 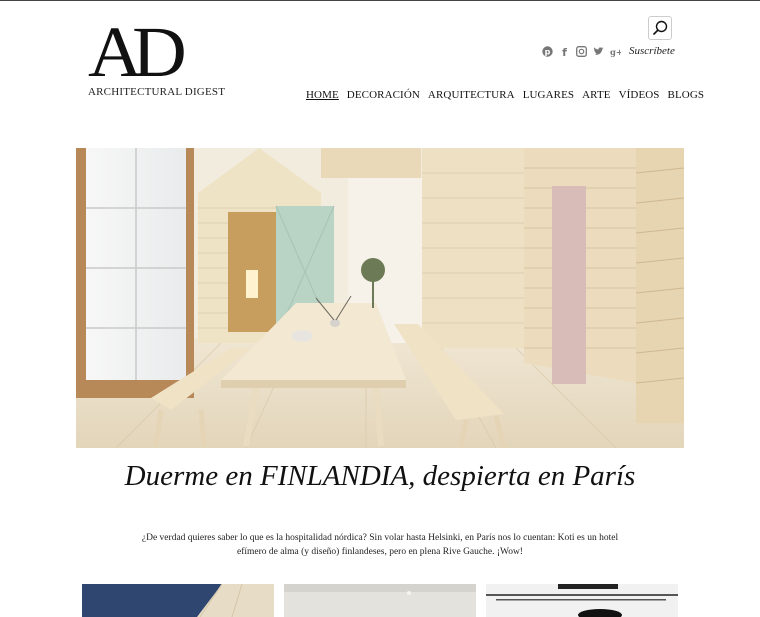 What do you see at coordinates (548, 95) in the screenshot?
I see `nav-item-lugares: LUGARES` at bounding box center [548, 95].